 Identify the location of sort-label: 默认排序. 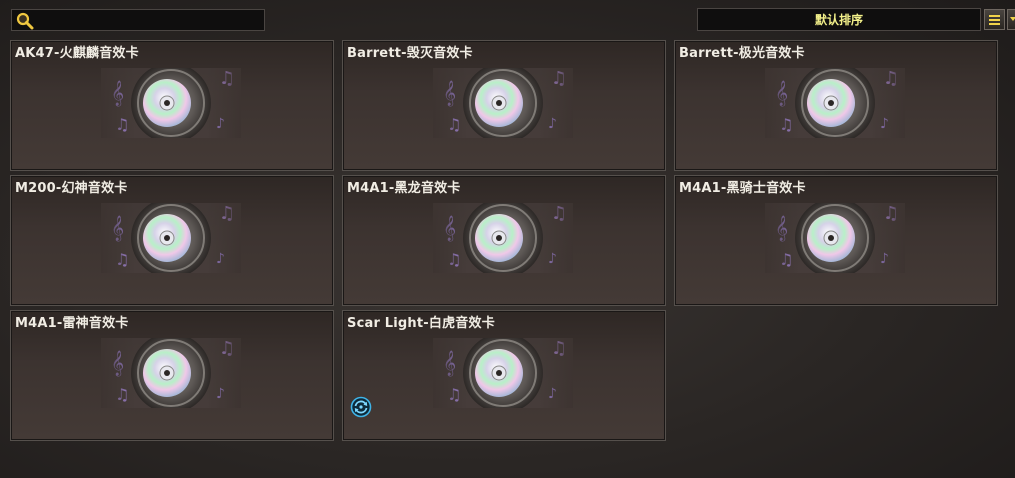
(838, 20).